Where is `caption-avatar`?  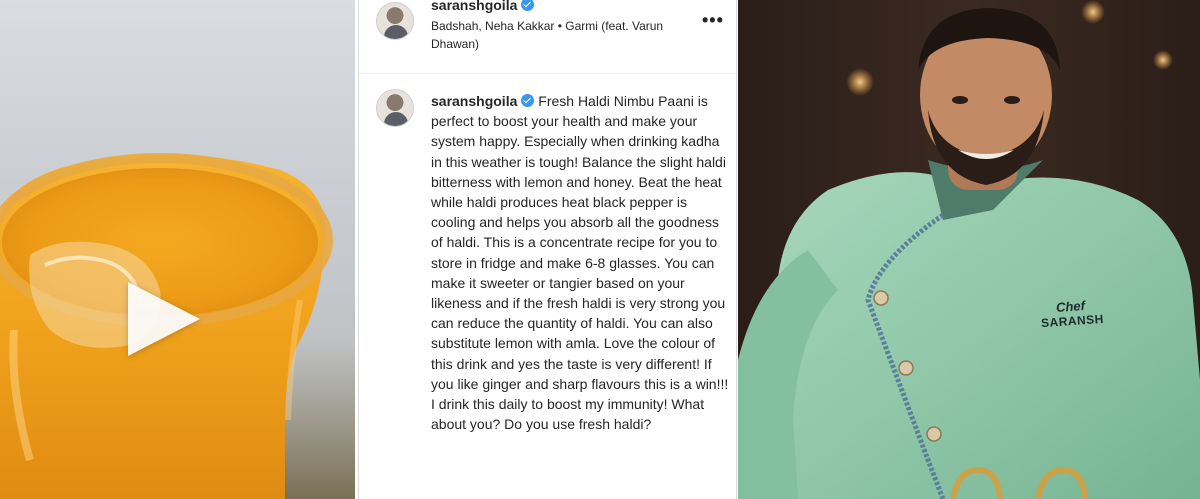
caption-avatar is located at coordinates (395, 108).